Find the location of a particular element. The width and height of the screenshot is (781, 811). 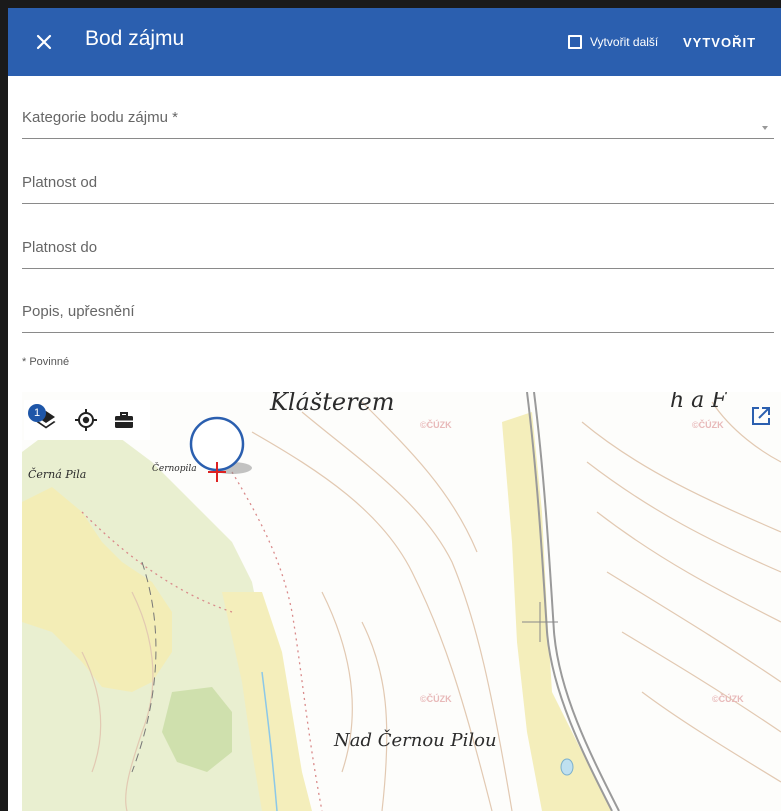

create-another-checkbox: Vytvořit další is located at coordinates (613, 42).